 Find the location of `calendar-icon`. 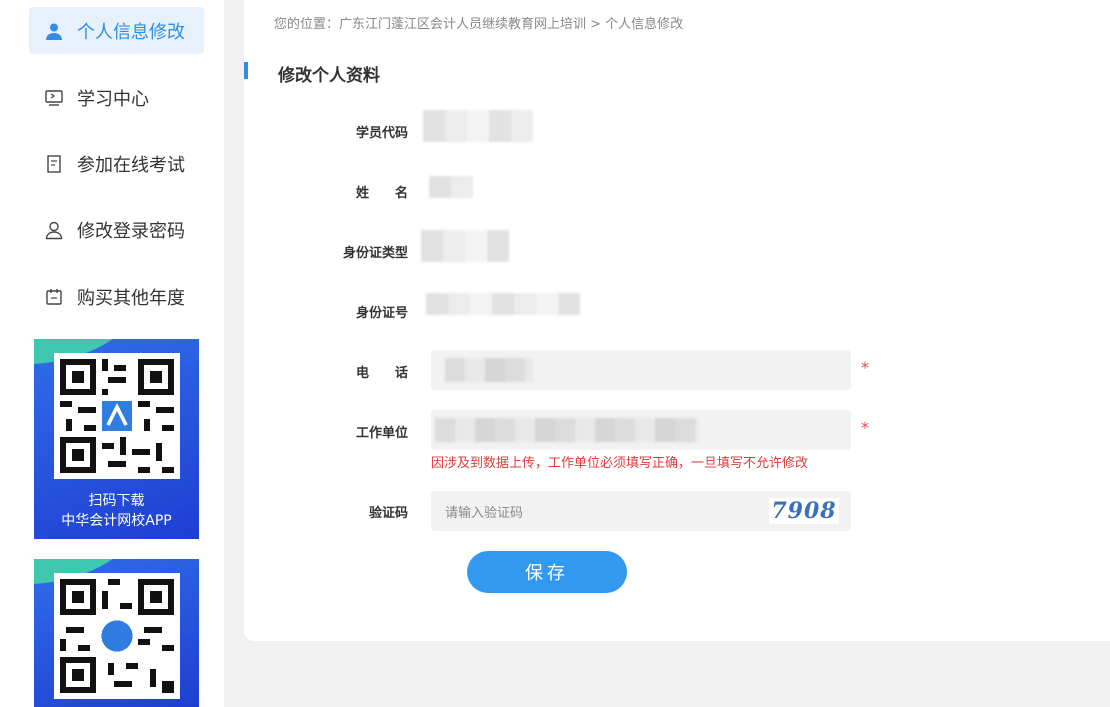

calendar-icon is located at coordinates (54, 297).